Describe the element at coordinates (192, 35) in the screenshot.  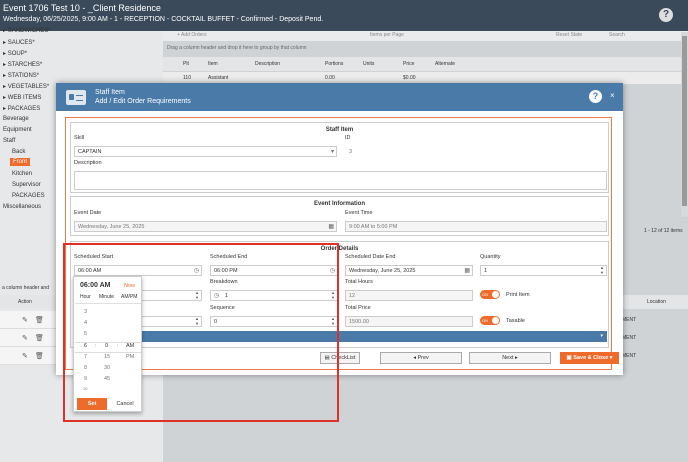
I see `add-orders-button: + Add Orders` at that location.